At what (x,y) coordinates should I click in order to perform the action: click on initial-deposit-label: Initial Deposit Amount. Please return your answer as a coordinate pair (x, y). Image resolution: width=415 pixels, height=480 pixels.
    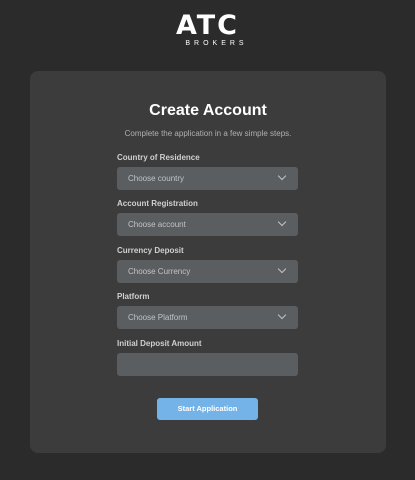
    Looking at the image, I should click on (159, 343).